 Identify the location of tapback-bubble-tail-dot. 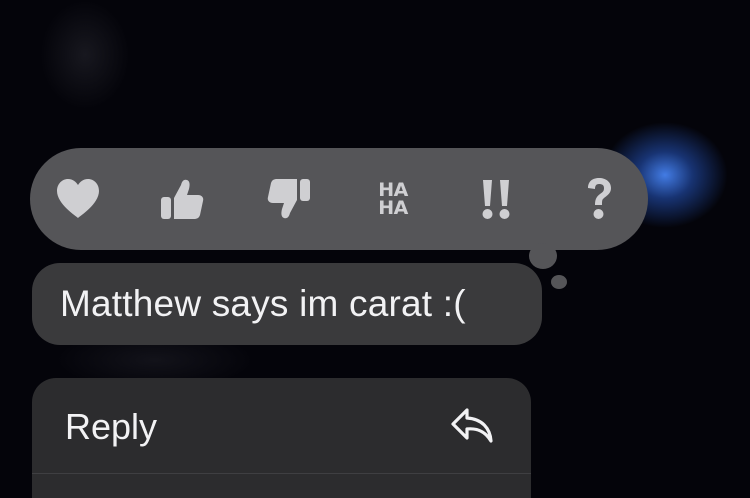
(559, 282).